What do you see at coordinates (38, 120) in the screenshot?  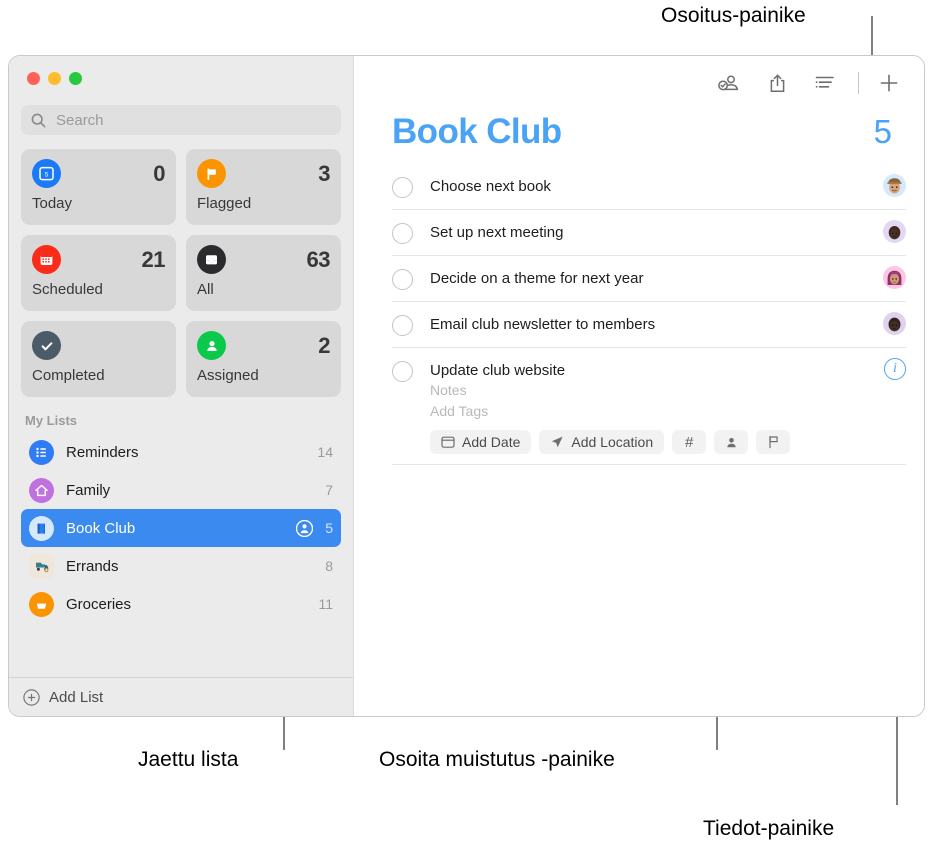 I see `search-icon` at bounding box center [38, 120].